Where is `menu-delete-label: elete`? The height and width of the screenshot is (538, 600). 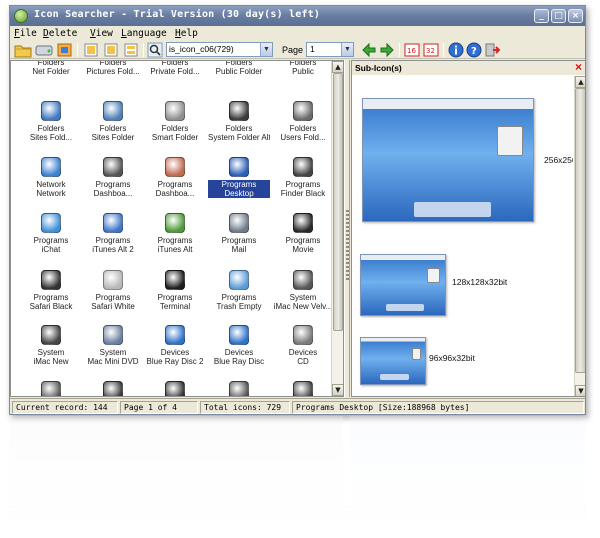
menu-delete-label: elete is located at coordinates (63, 33).